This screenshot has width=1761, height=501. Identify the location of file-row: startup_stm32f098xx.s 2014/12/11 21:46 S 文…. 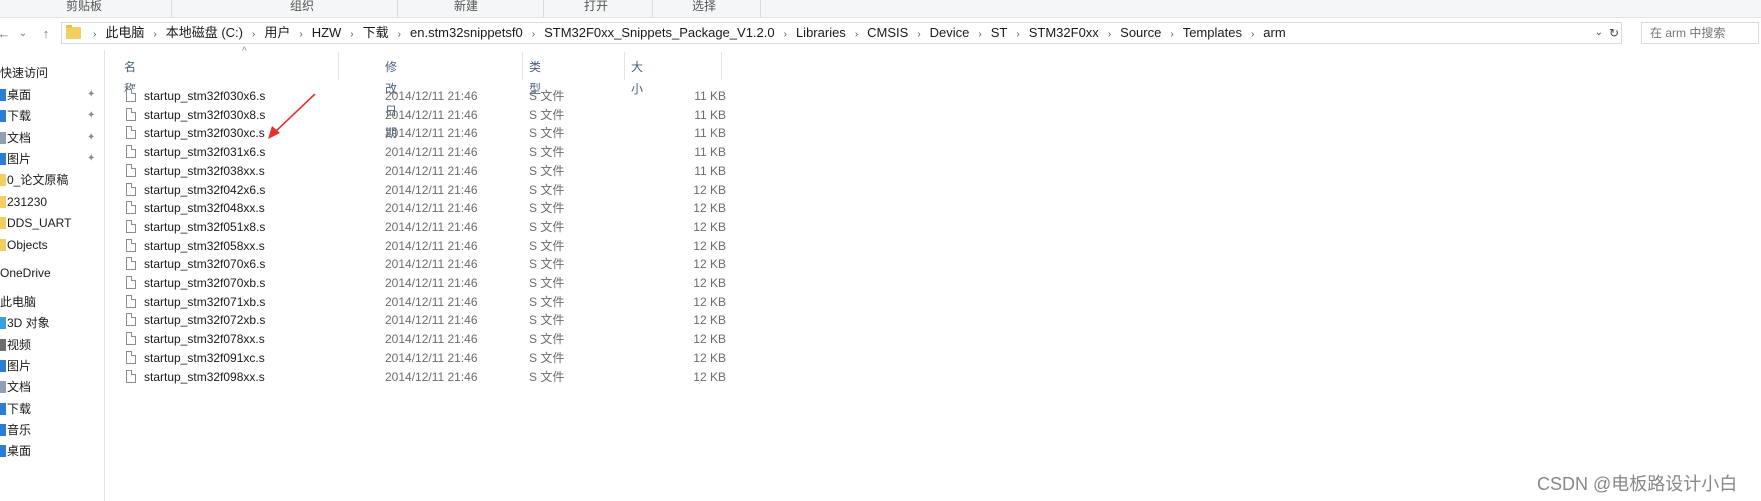
(420, 377).